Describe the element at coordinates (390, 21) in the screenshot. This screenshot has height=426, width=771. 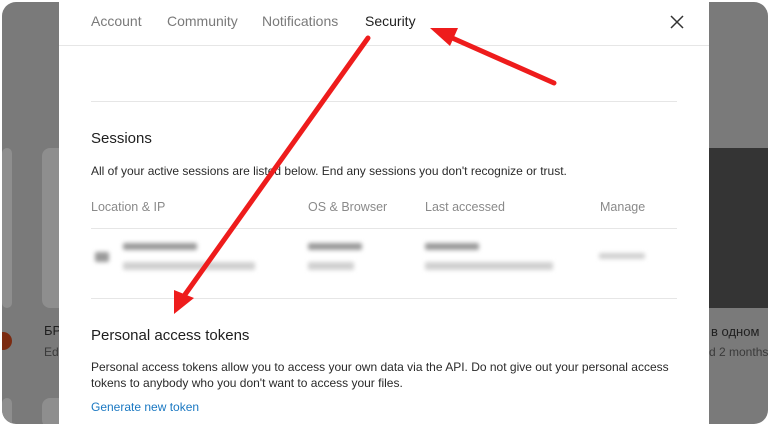
I see `tab-security: Security` at that location.